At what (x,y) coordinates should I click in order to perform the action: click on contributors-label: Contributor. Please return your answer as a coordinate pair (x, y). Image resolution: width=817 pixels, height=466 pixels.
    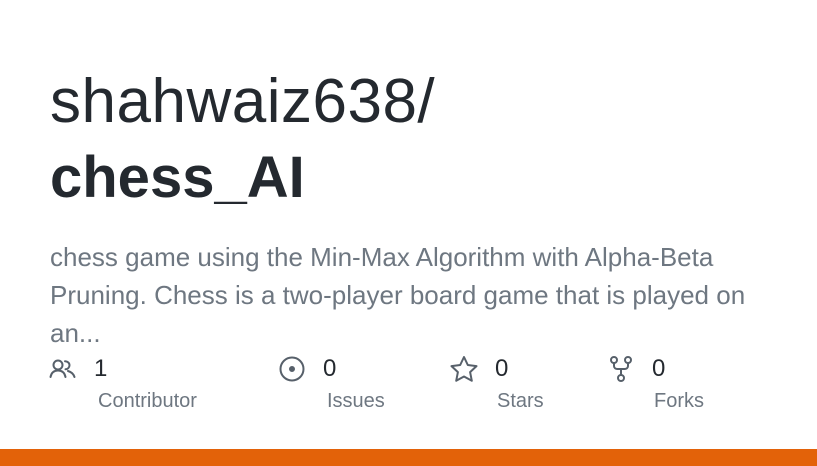
    Looking at the image, I should click on (147, 401).